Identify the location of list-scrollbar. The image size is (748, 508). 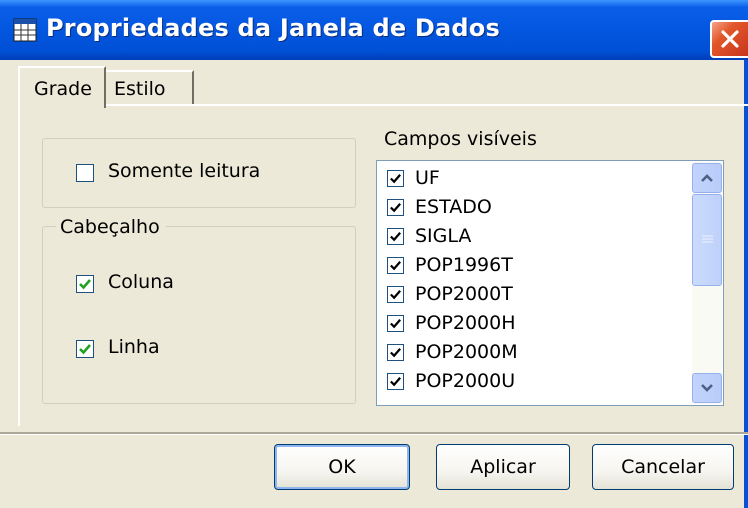
(707, 283).